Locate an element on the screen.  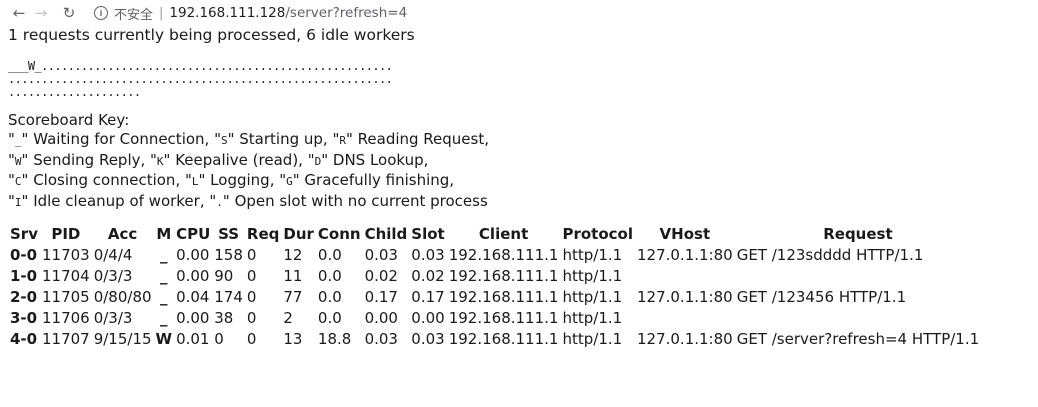
cell-dur: 2 is located at coordinates (288, 317).